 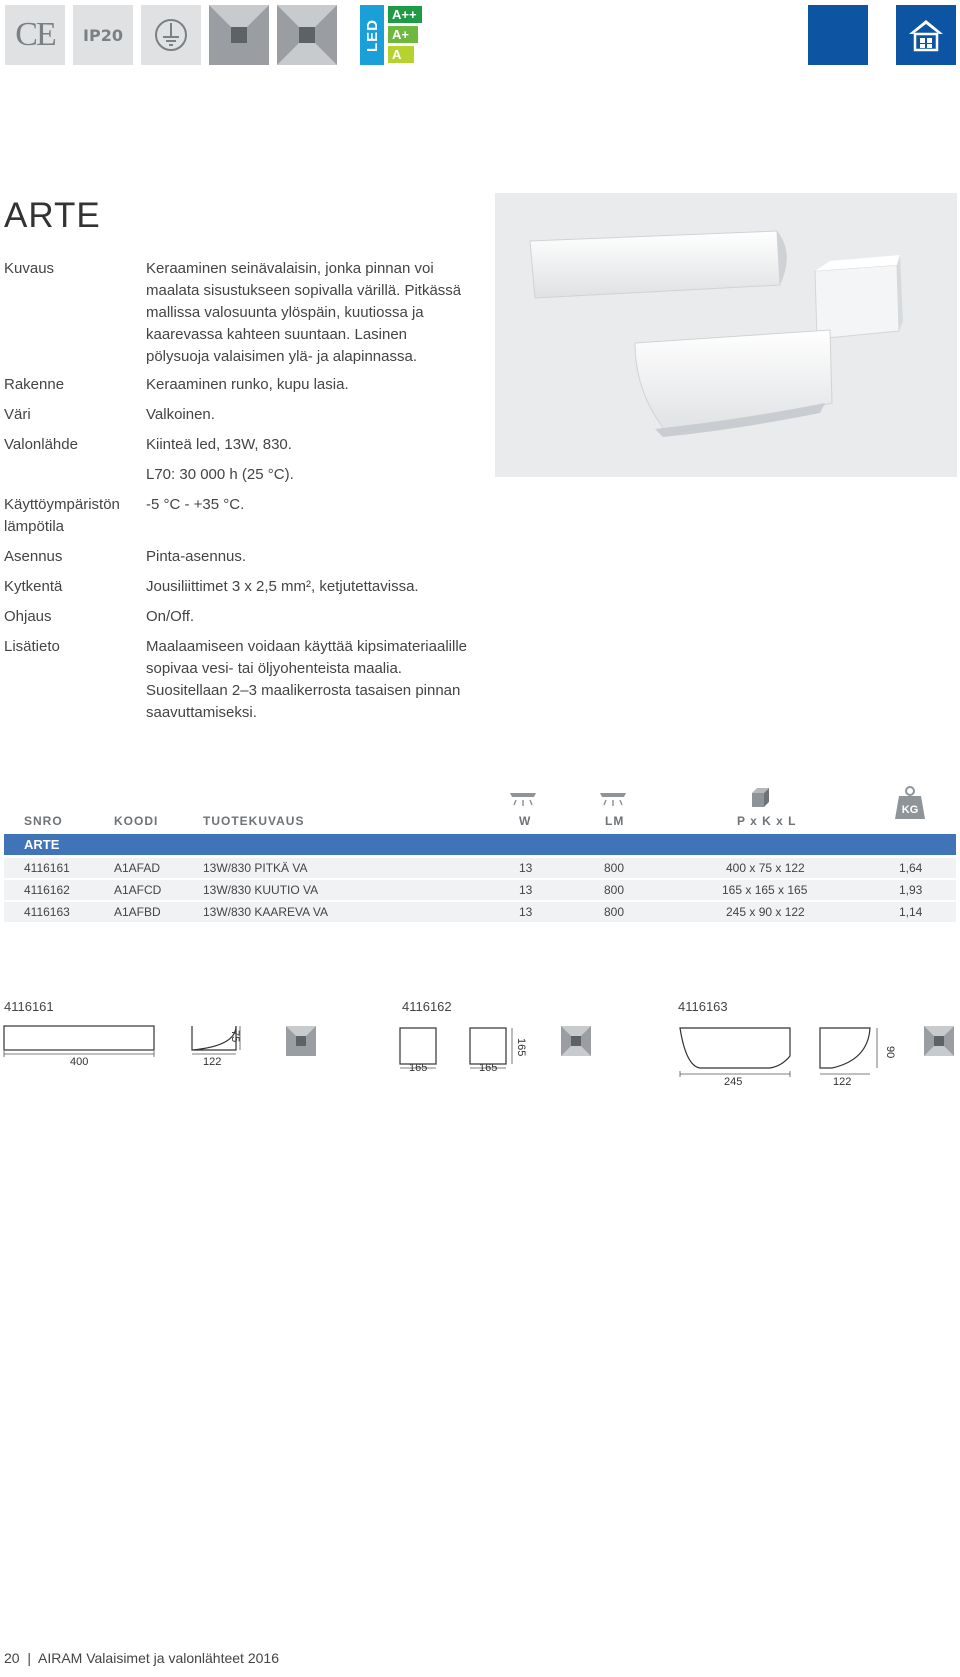 What do you see at coordinates (403, 34) in the screenshot?
I see `energy-class-ap: A+` at bounding box center [403, 34].